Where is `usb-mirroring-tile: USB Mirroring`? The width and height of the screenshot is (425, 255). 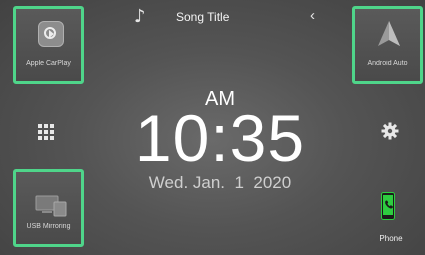
usb-mirroring-tile: USB Mirroring is located at coordinates (48, 208).